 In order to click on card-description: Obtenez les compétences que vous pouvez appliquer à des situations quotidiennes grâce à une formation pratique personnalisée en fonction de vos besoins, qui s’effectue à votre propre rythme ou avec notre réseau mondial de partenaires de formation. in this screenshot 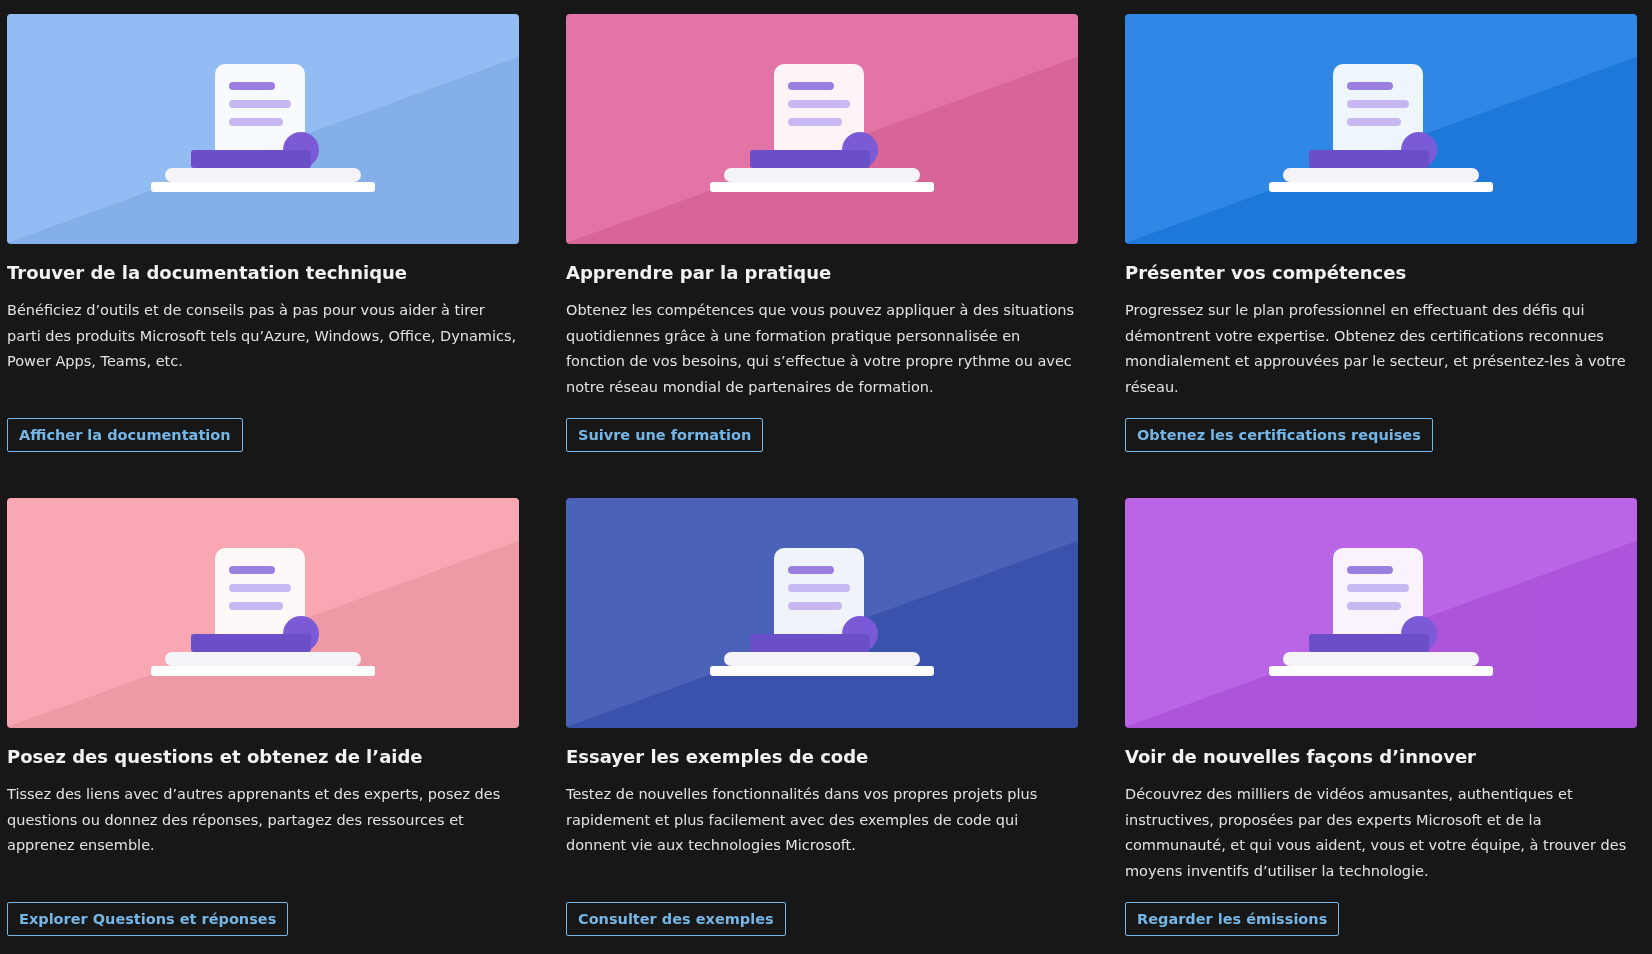, I will do `click(821, 349)`.